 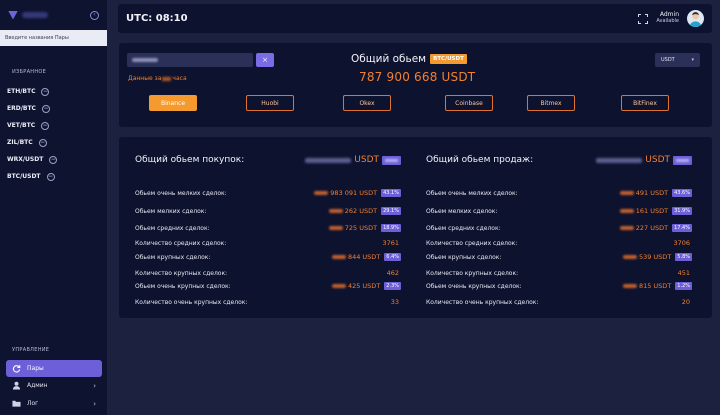 I want to click on menu-item-label: Админ, so click(x=37, y=385).